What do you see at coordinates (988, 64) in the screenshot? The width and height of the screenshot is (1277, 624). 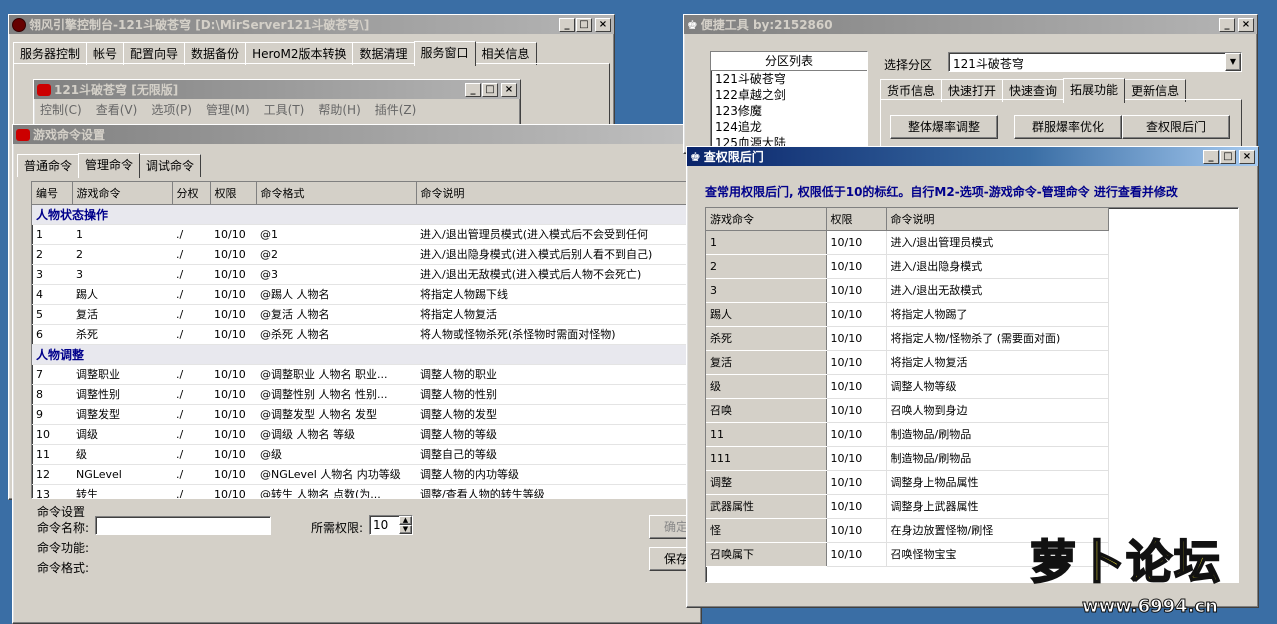 I see `partition-select-value: 121斗破苍穹` at bounding box center [988, 64].